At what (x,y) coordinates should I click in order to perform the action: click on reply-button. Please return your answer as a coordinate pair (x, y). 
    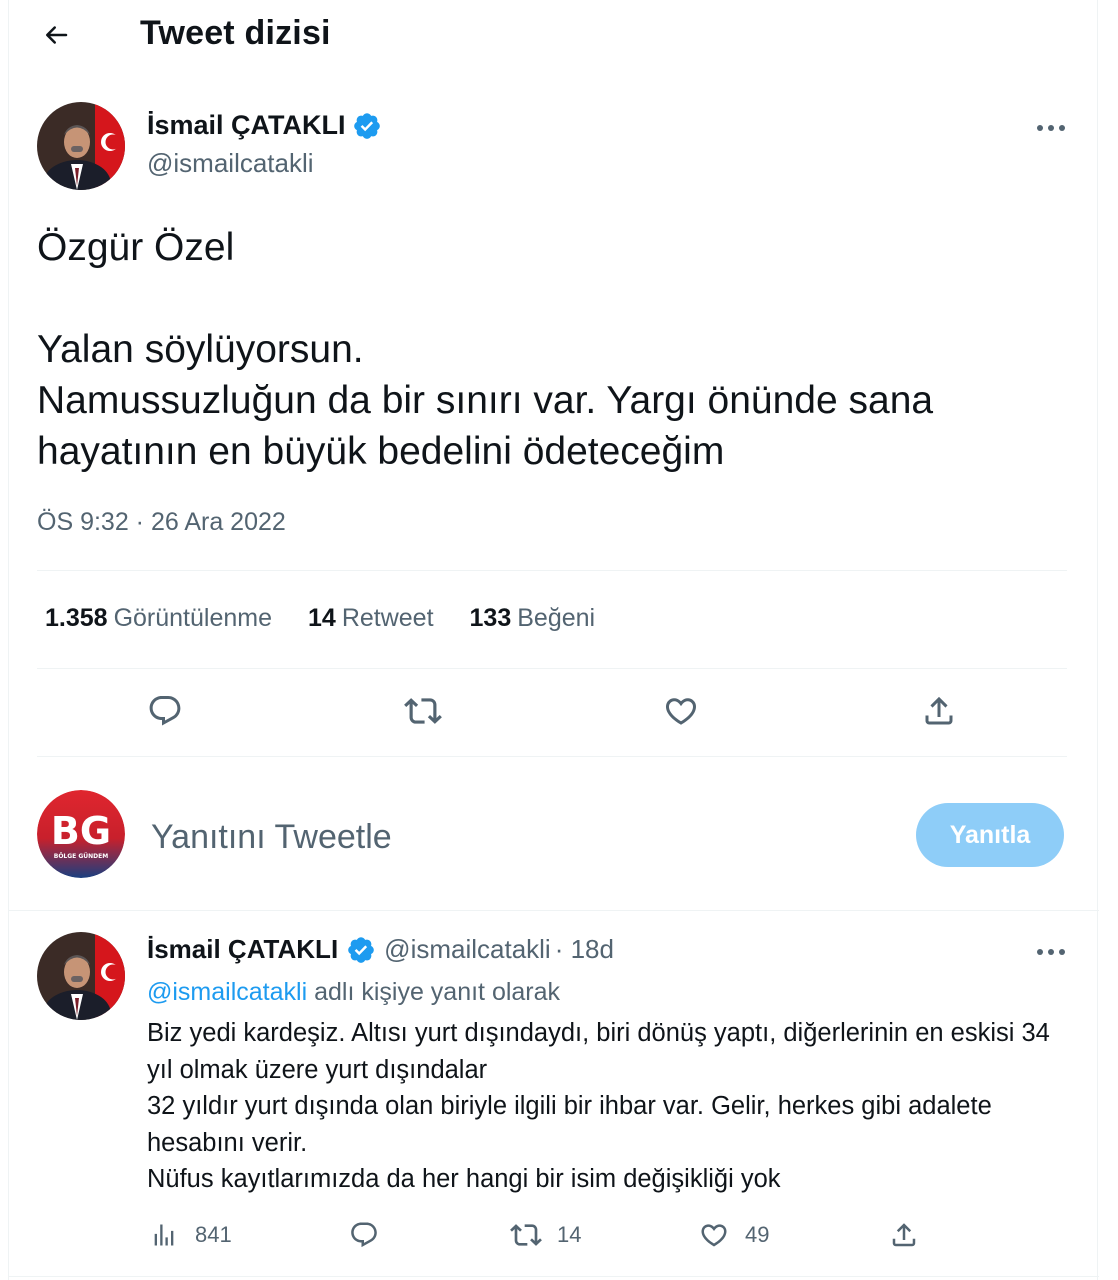
    Looking at the image, I should click on (165, 711).